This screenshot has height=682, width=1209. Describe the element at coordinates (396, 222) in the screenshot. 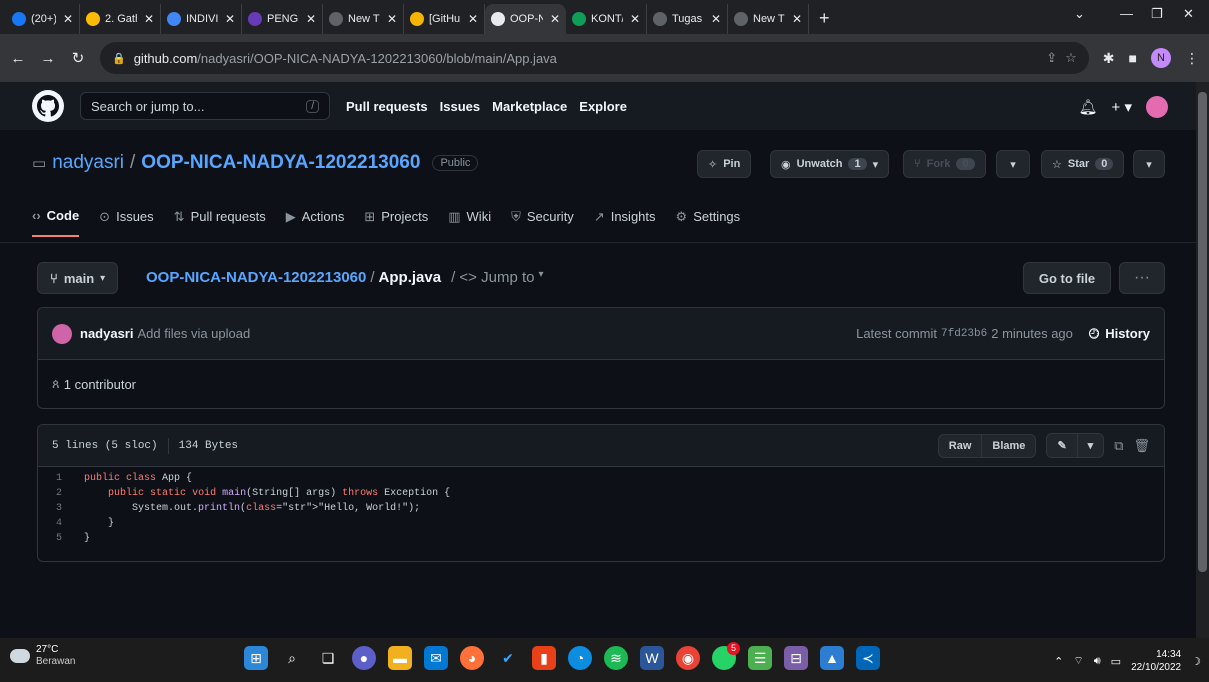

I see `tab-projects: ⊞ Projects` at that location.